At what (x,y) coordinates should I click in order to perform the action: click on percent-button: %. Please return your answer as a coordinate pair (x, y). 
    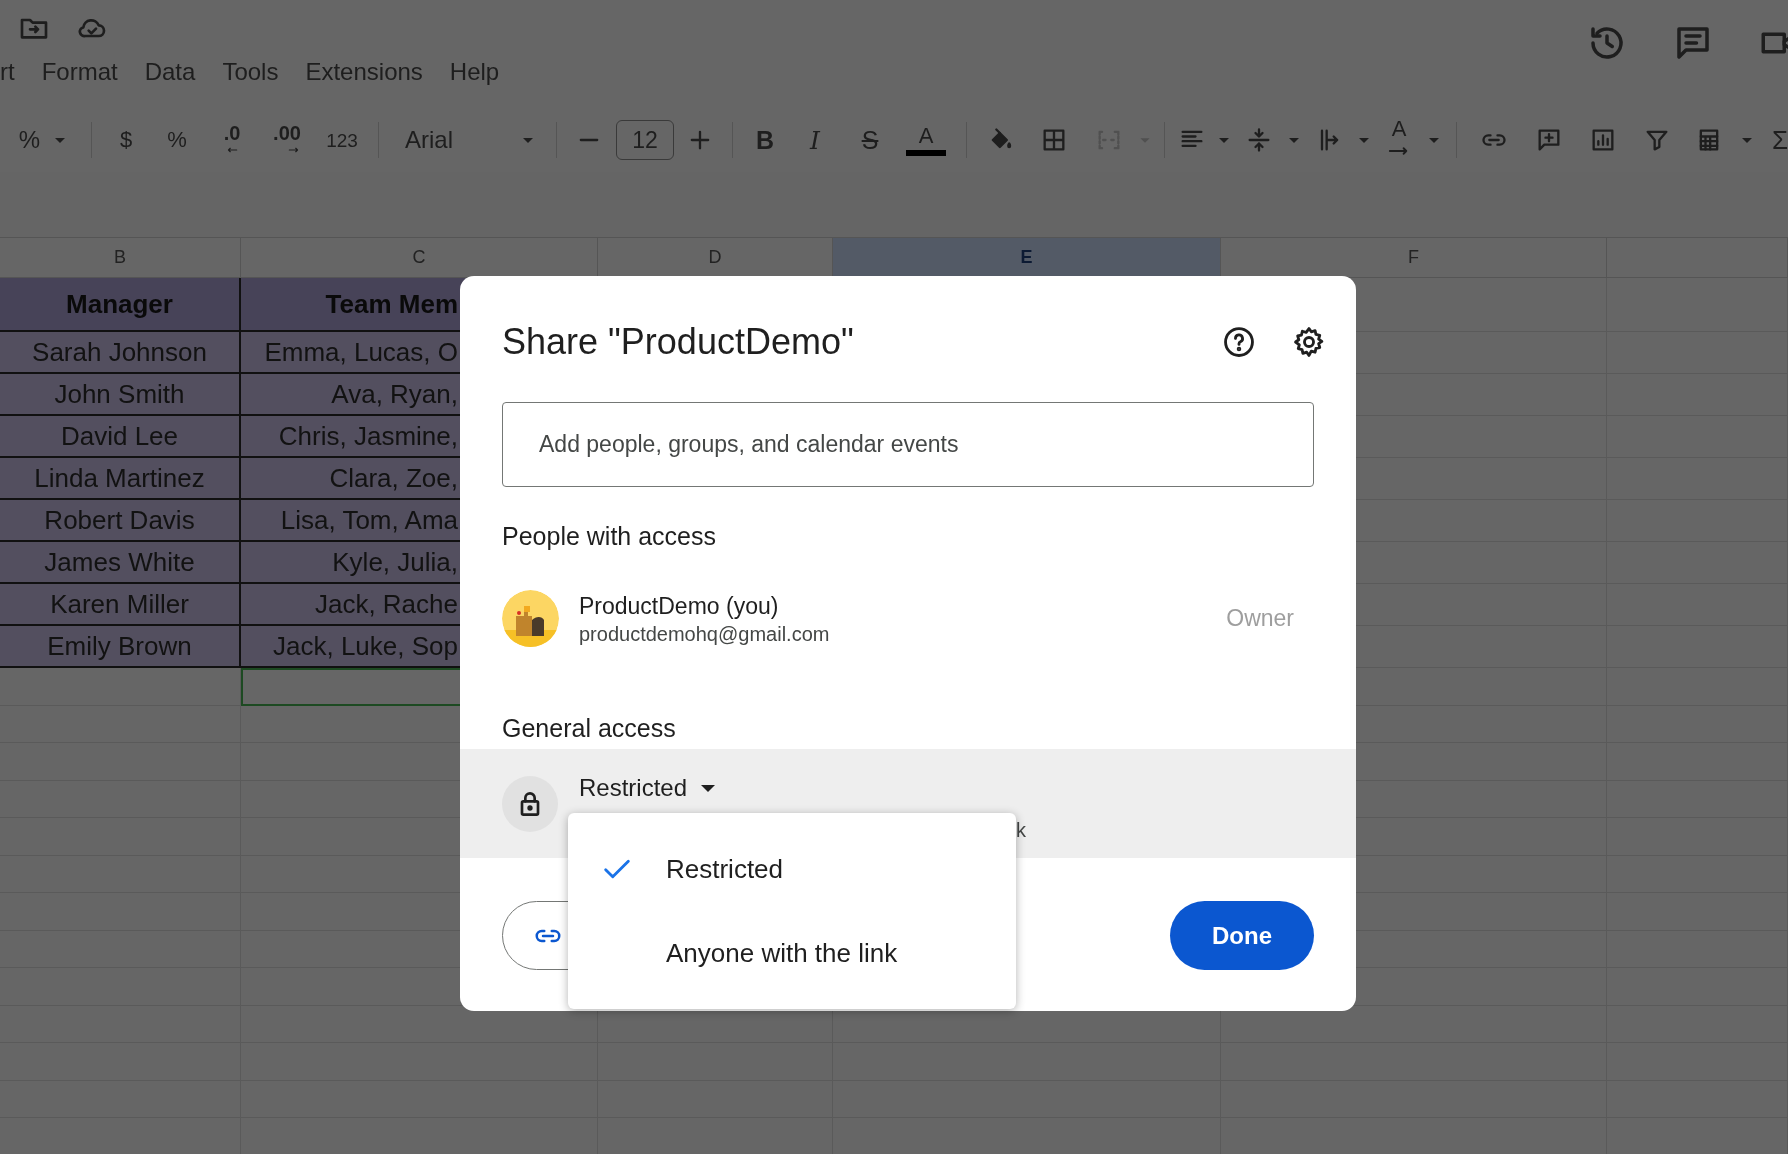
    Looking at the image, I should click on (177, 140).